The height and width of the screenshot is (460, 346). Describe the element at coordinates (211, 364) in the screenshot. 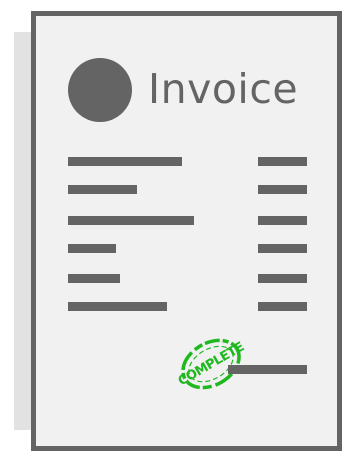

I see `complete-stamp-icon: COMPLETE` at that location.